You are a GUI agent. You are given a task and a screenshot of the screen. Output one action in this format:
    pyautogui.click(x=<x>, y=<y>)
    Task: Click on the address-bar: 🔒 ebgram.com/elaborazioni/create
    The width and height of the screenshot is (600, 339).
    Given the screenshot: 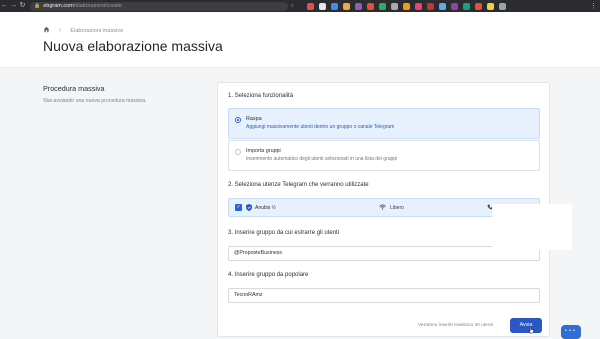 What is the action you would take?
    pyautogui.click(x=159, y=6)
    